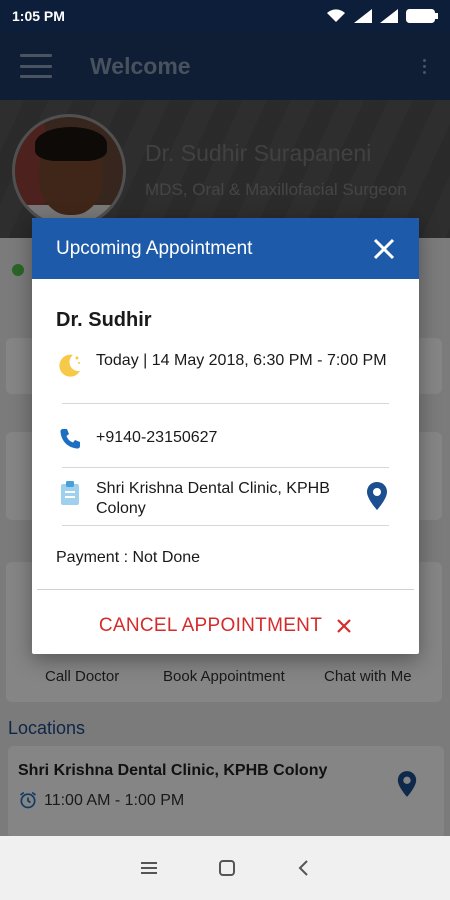 The height and width of the screenshot is (900, 450). What do you see at coordinates (422, 16) in the screenshot?
I see `battery-icon` at bounding box center [422, 16].